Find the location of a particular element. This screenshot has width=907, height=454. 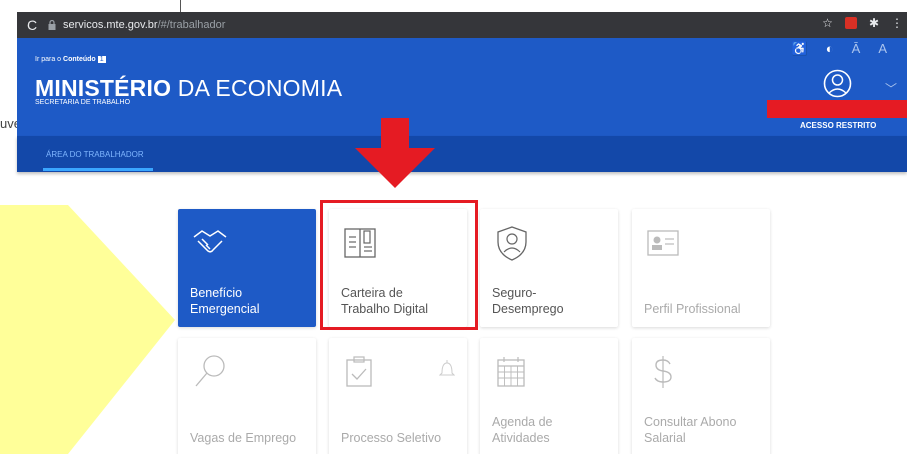

yellow-callout-shape is located at coordinates (87, 329).